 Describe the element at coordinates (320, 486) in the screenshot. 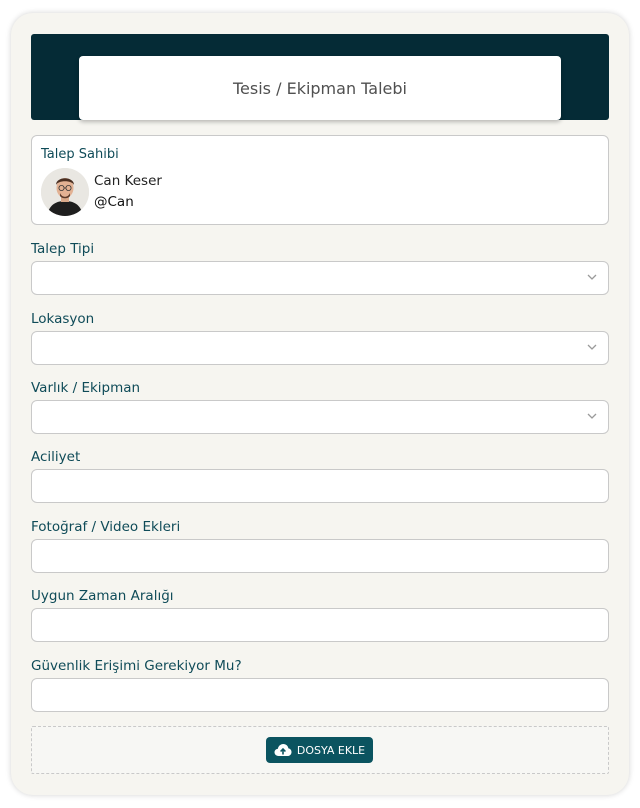

I see `urgency-input` at that location.